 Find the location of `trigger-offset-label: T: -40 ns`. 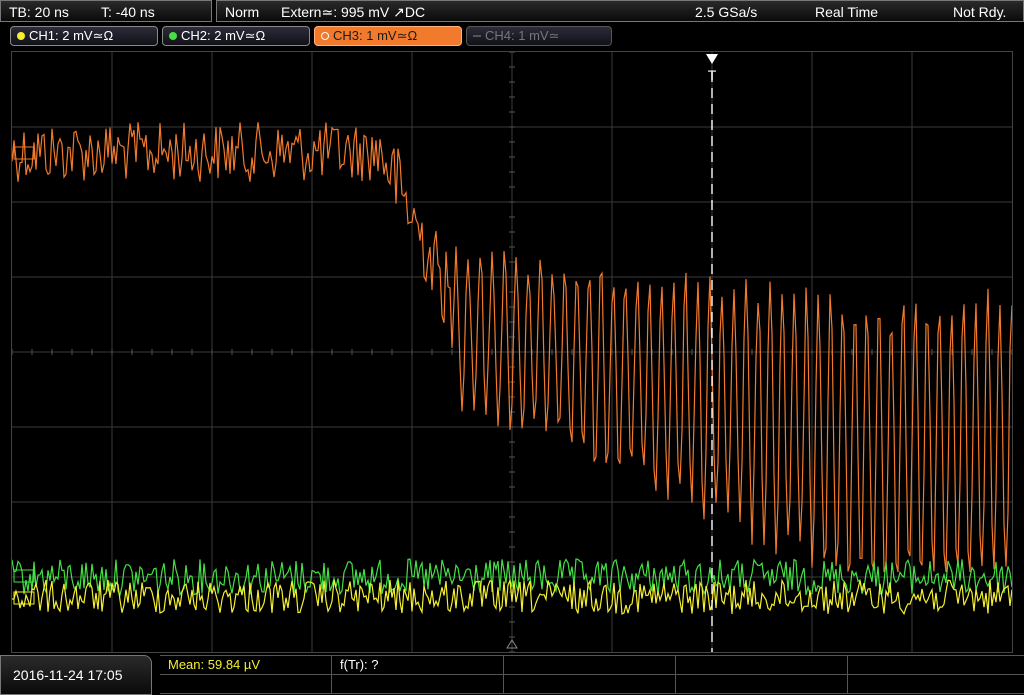

trigger-offset-label: T: -40 ns is located at coordinates (128, 12).